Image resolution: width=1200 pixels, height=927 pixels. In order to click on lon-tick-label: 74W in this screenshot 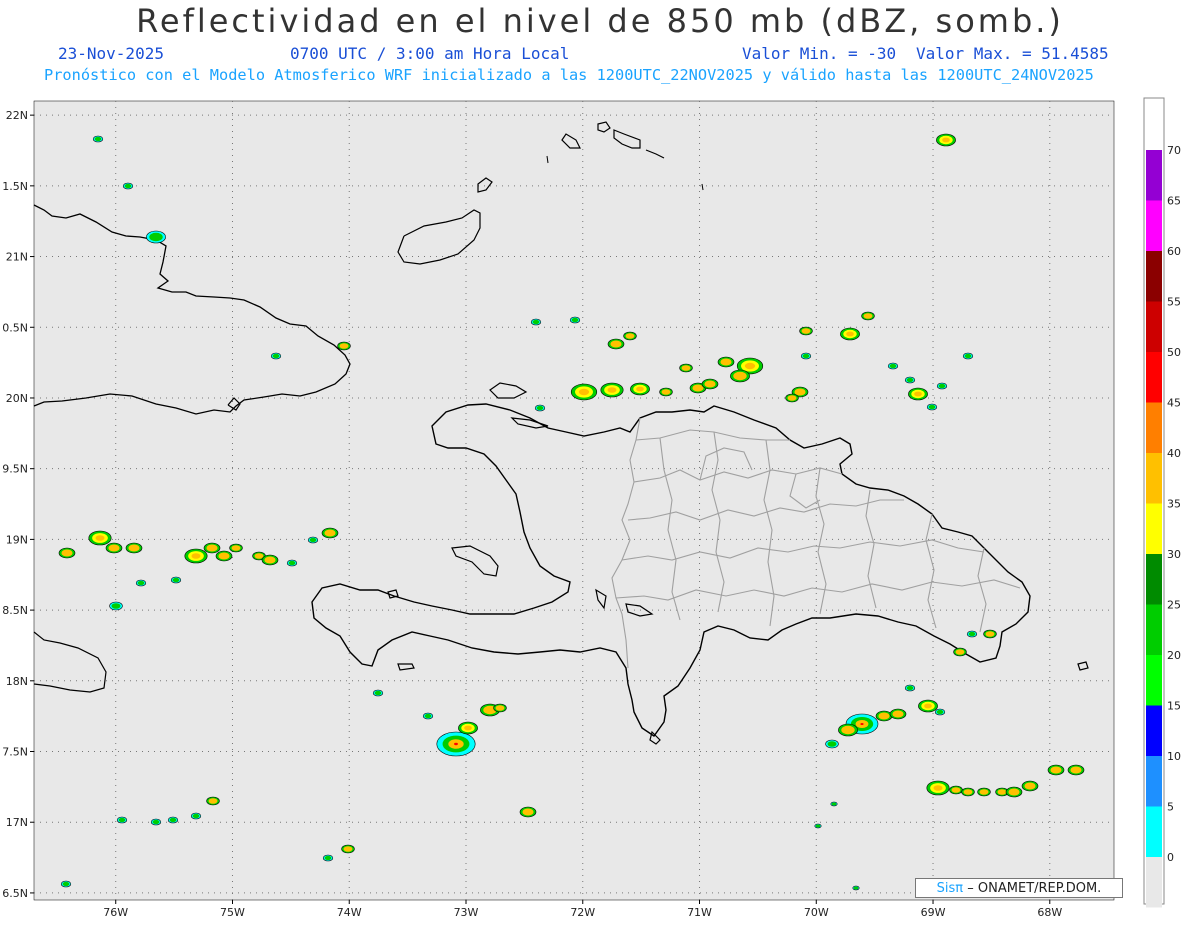, I will do `click(349, 912)`.